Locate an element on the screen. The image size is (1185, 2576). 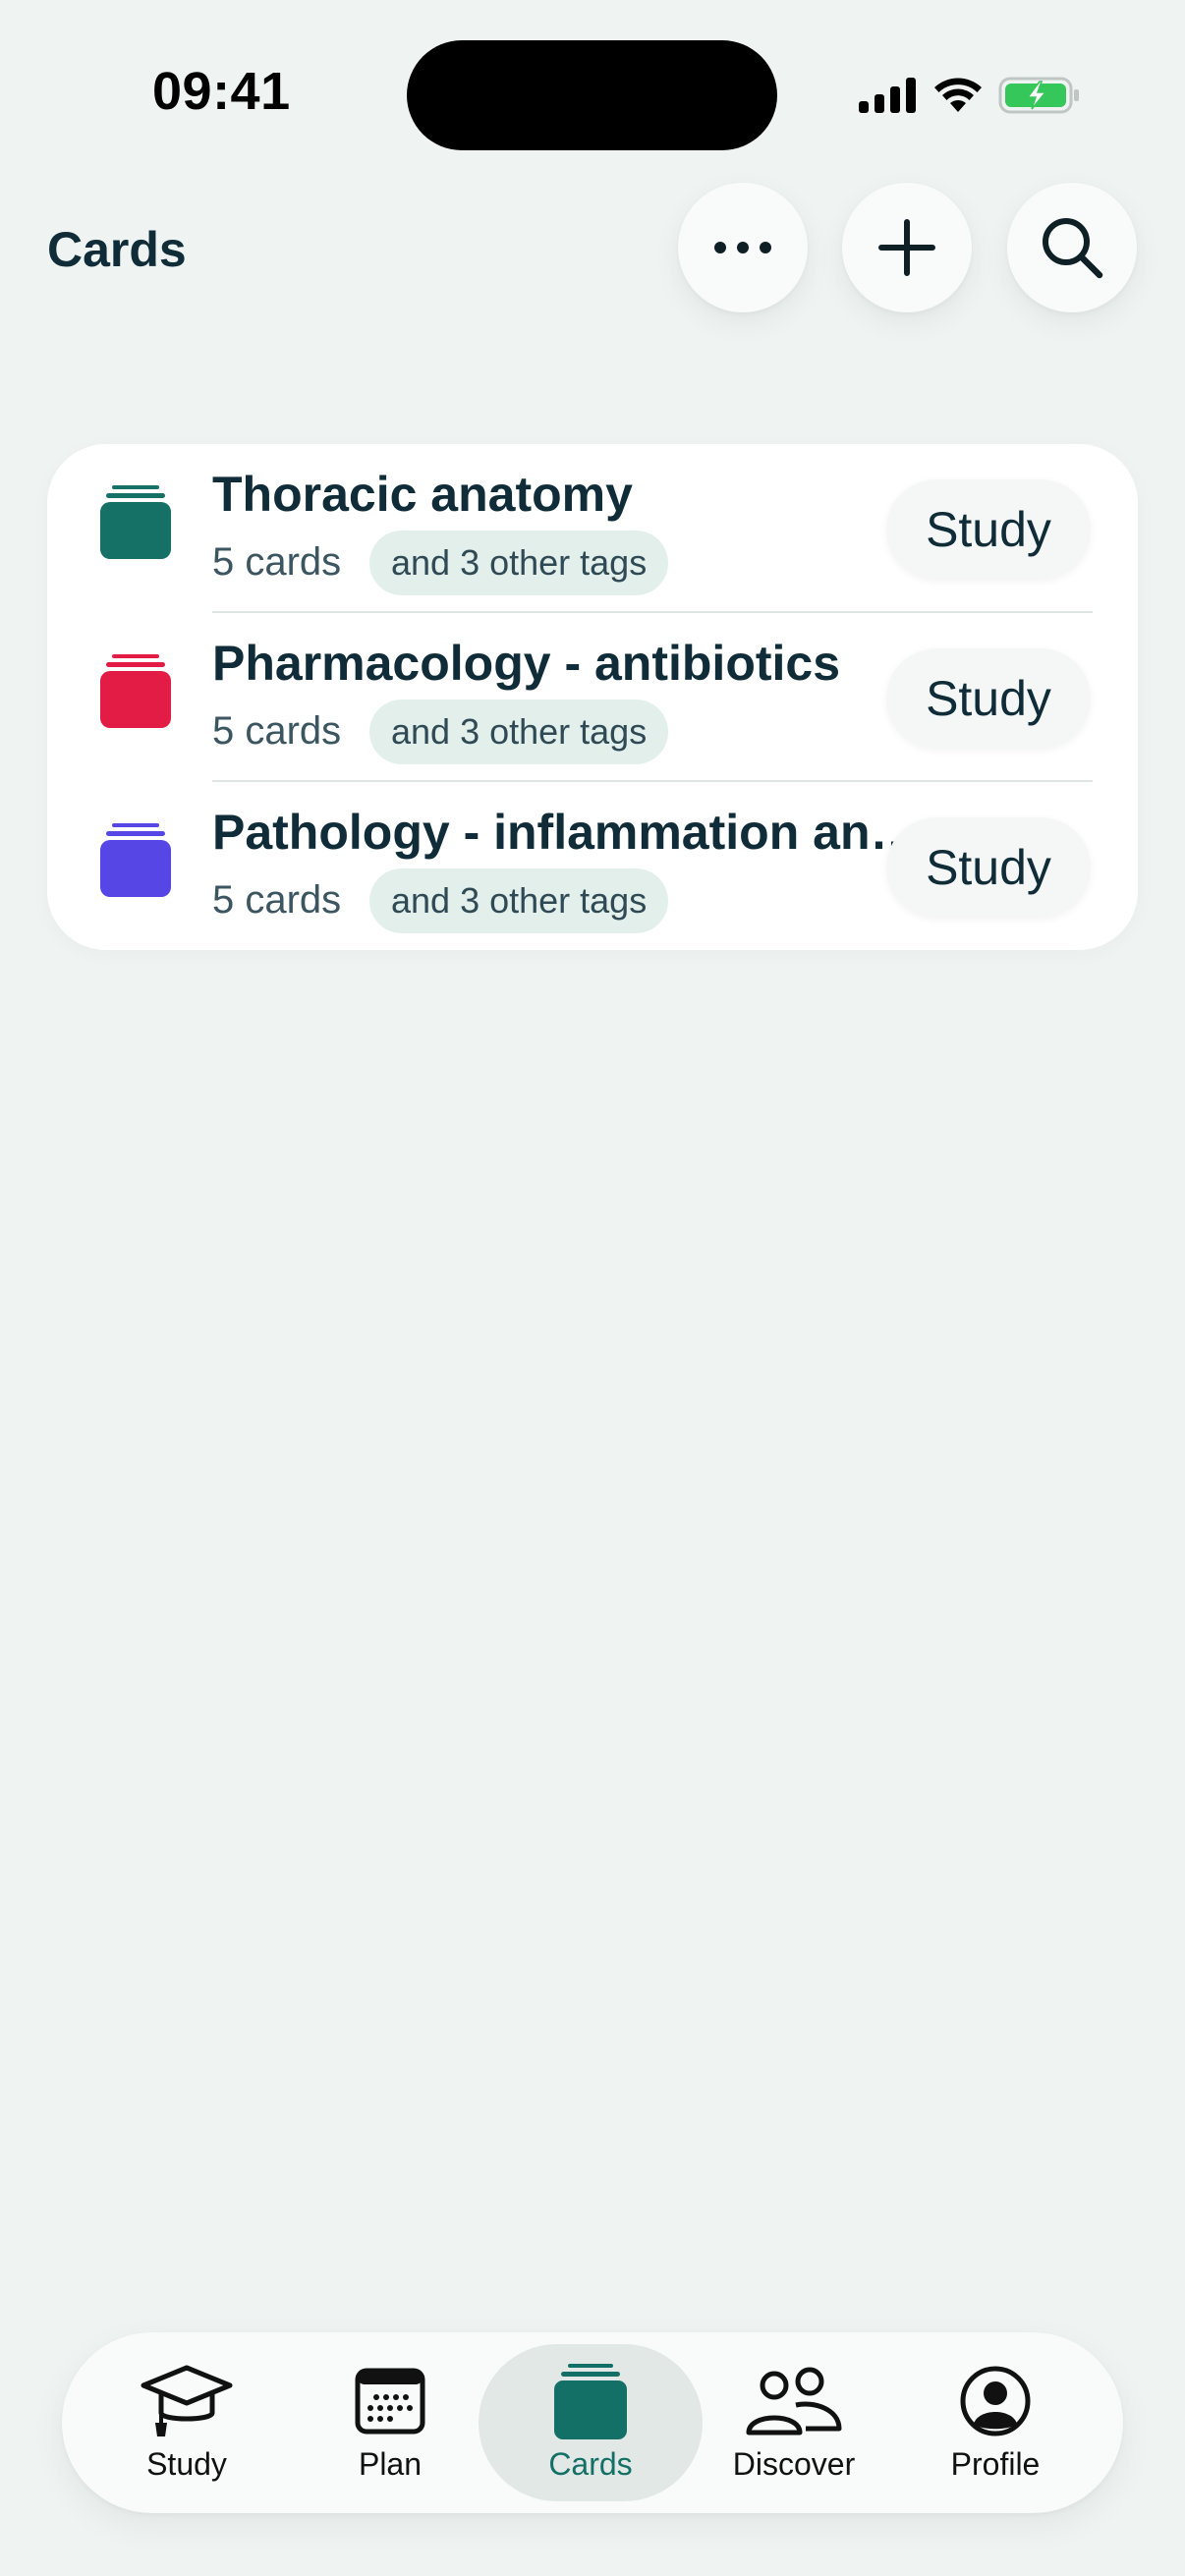
tab-profile: Profile is located at coordinates (996, 2422).